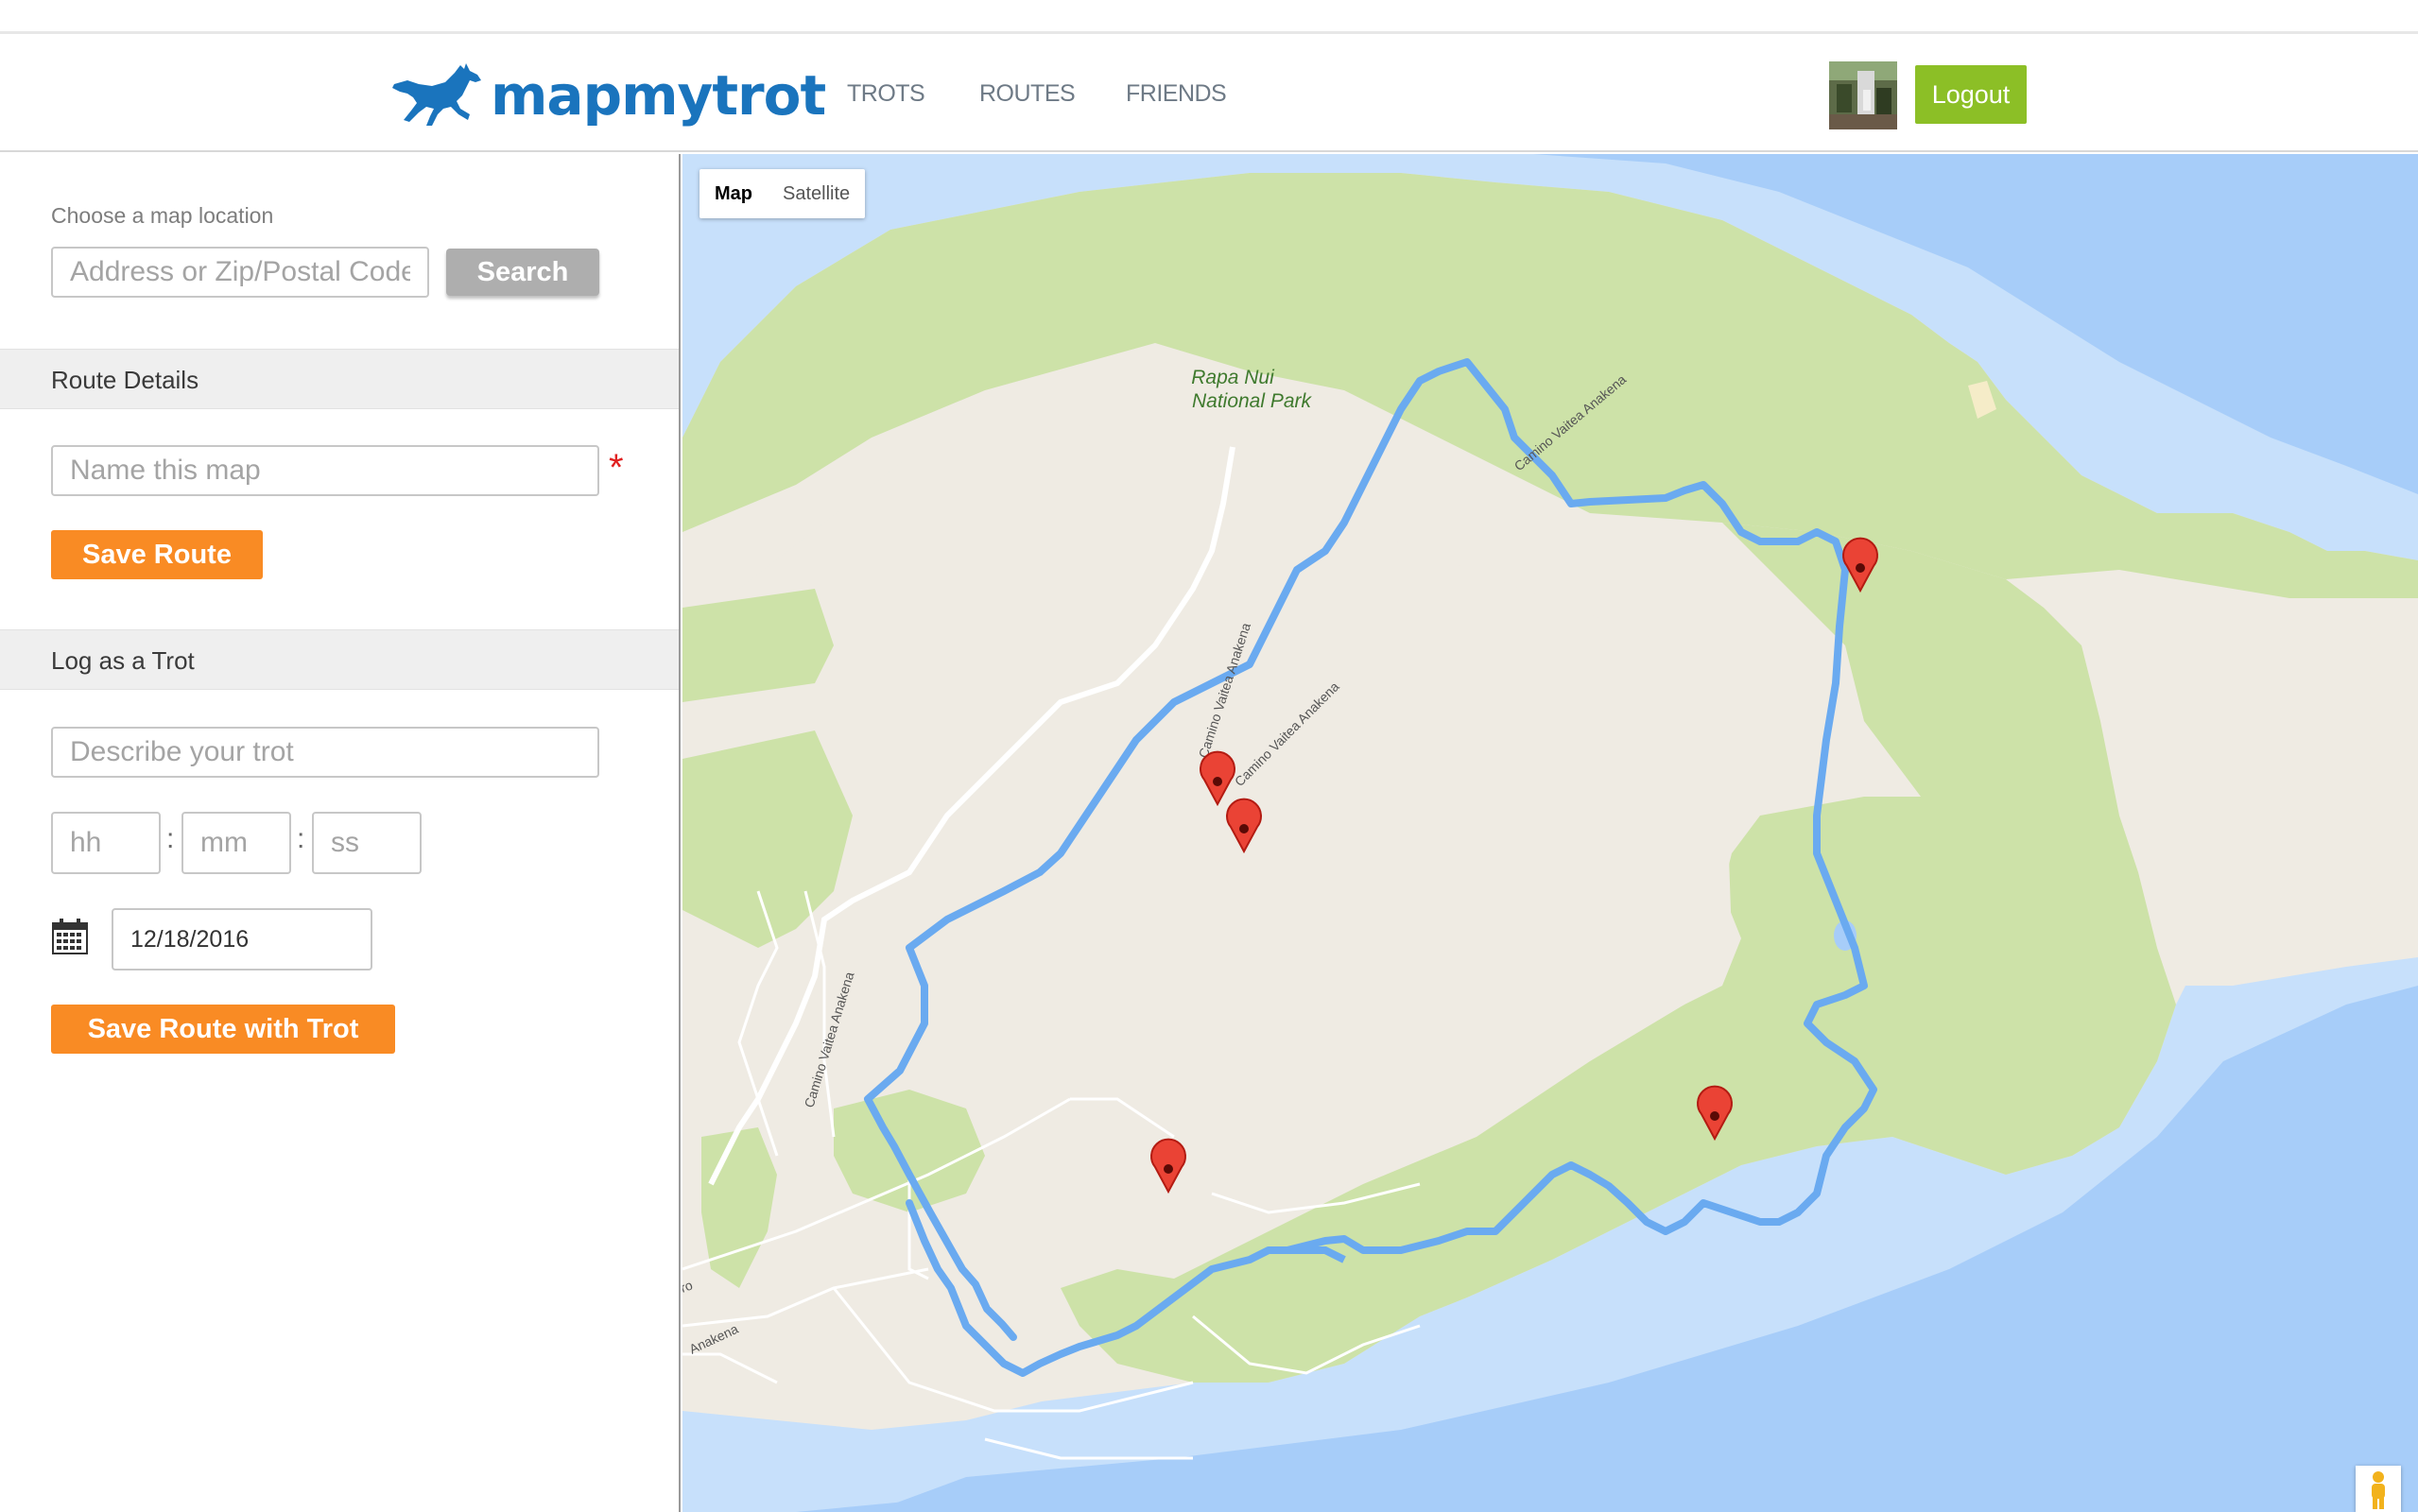  What do you see at coordinates (616, 468) in the screenshot?
I see `required-marker: *` at bounding box center [616, 468].